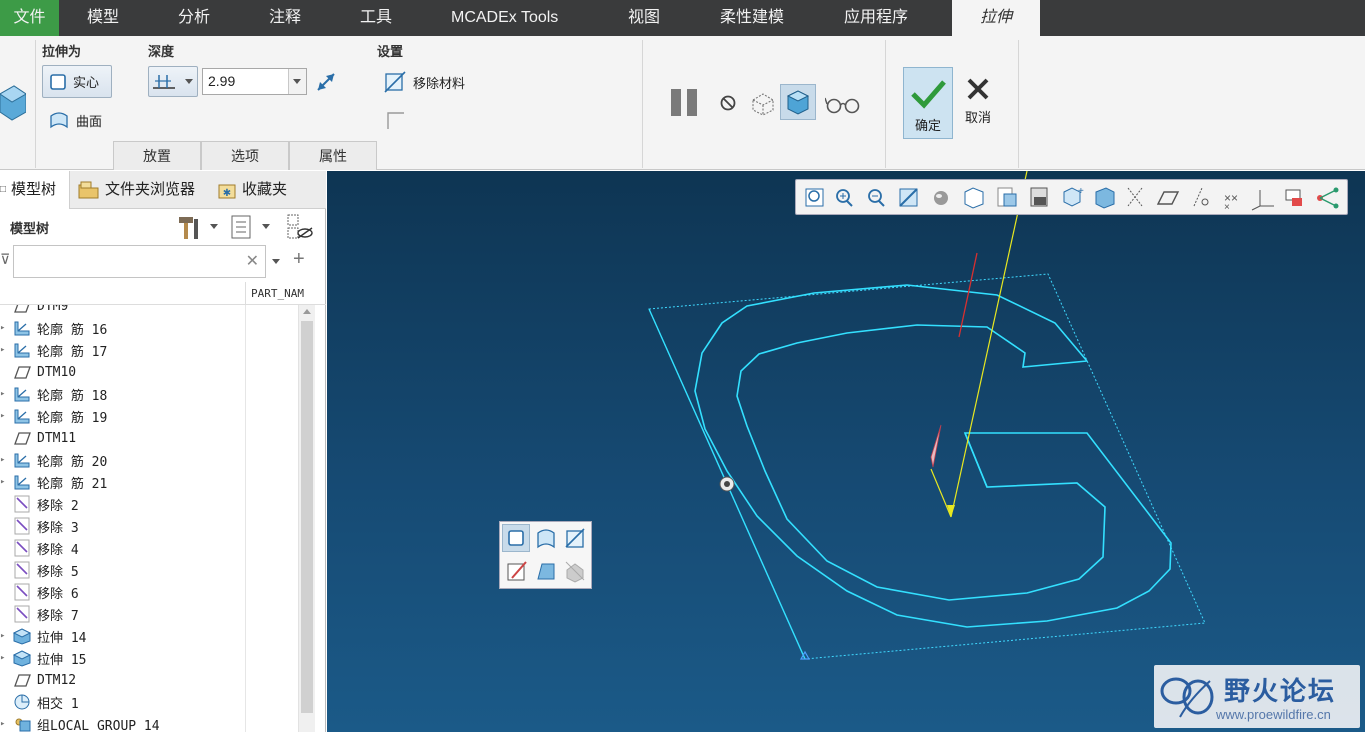 The image size is (1365, 732). What do you see at coordinates (122, 658) in the screenshot?
I see `tree-item: ▸ 拉伸 15` at bounding box center [122, 658].